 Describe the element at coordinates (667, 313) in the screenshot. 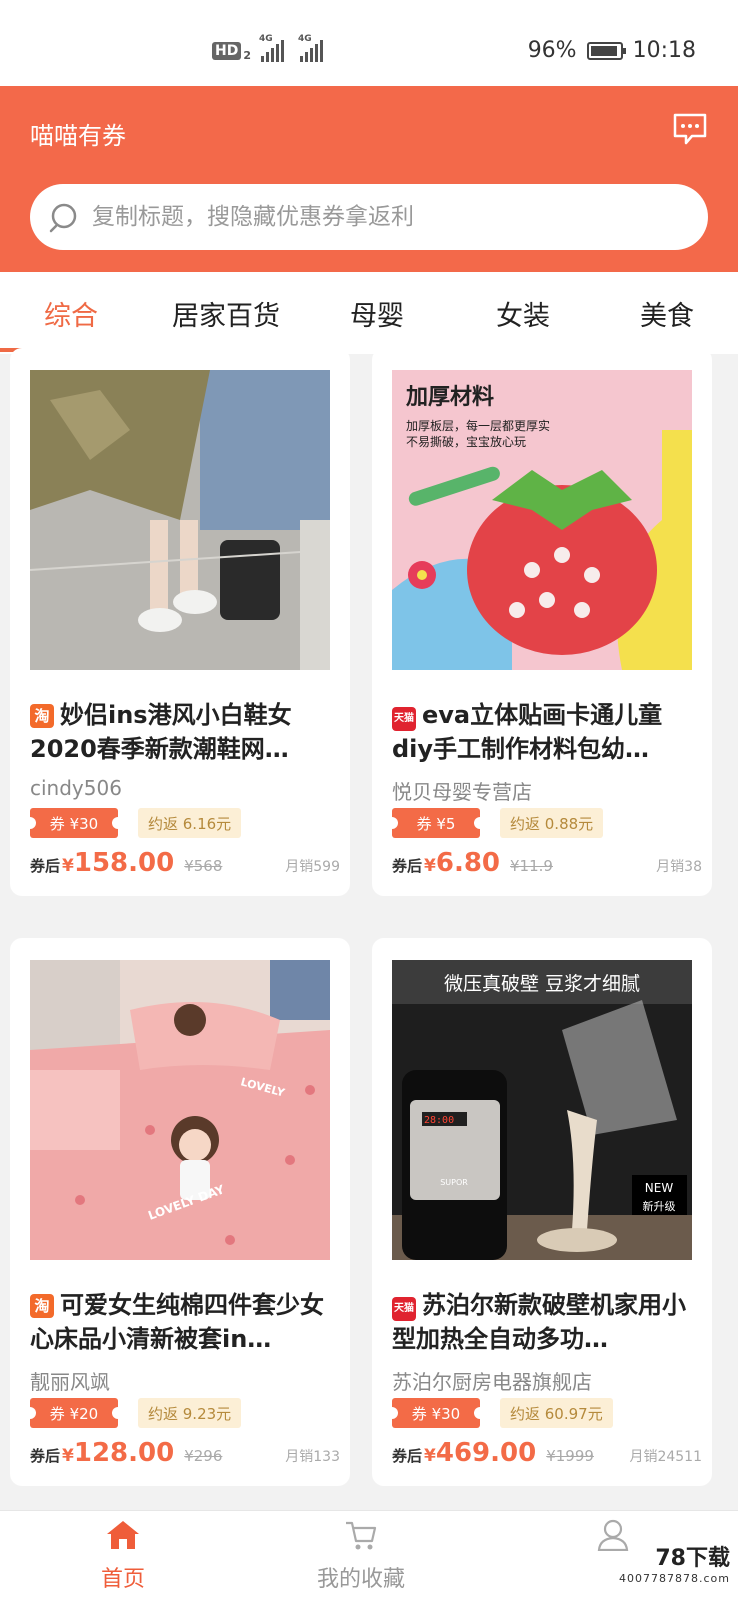

I see `tab-food: 美食` at that location.